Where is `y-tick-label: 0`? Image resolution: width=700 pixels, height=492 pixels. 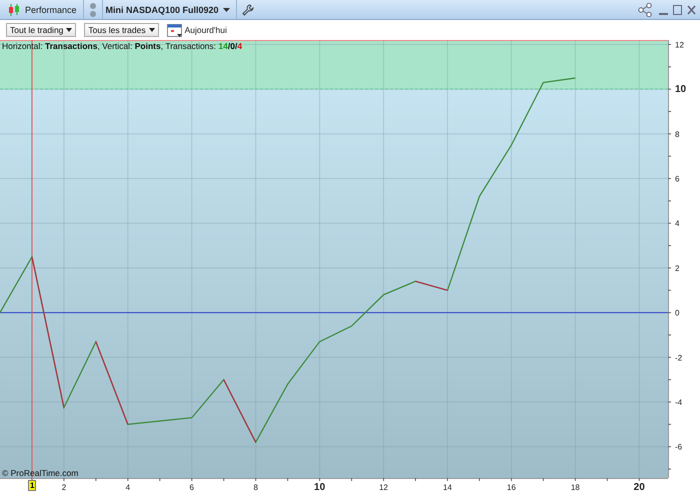 y-tick-label: 0 is located at coordinates (677, 313).